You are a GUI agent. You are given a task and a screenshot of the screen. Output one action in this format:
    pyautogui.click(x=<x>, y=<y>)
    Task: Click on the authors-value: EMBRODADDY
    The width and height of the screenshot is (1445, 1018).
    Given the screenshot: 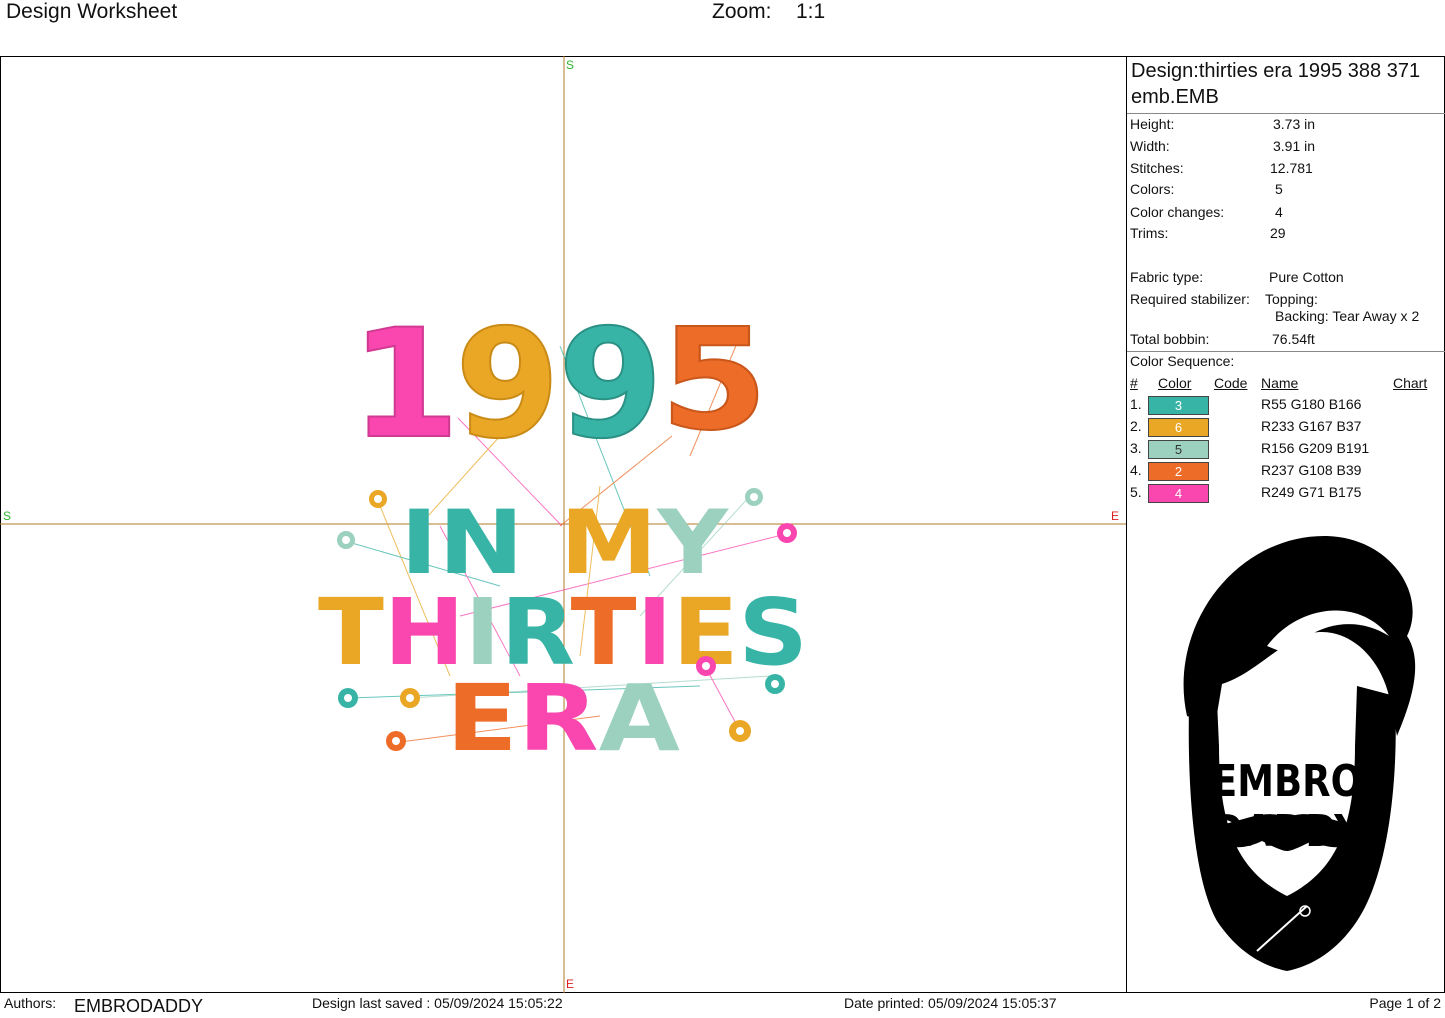 What is the action you would take?
    pyautogui.click(x=139, y=1006)
    